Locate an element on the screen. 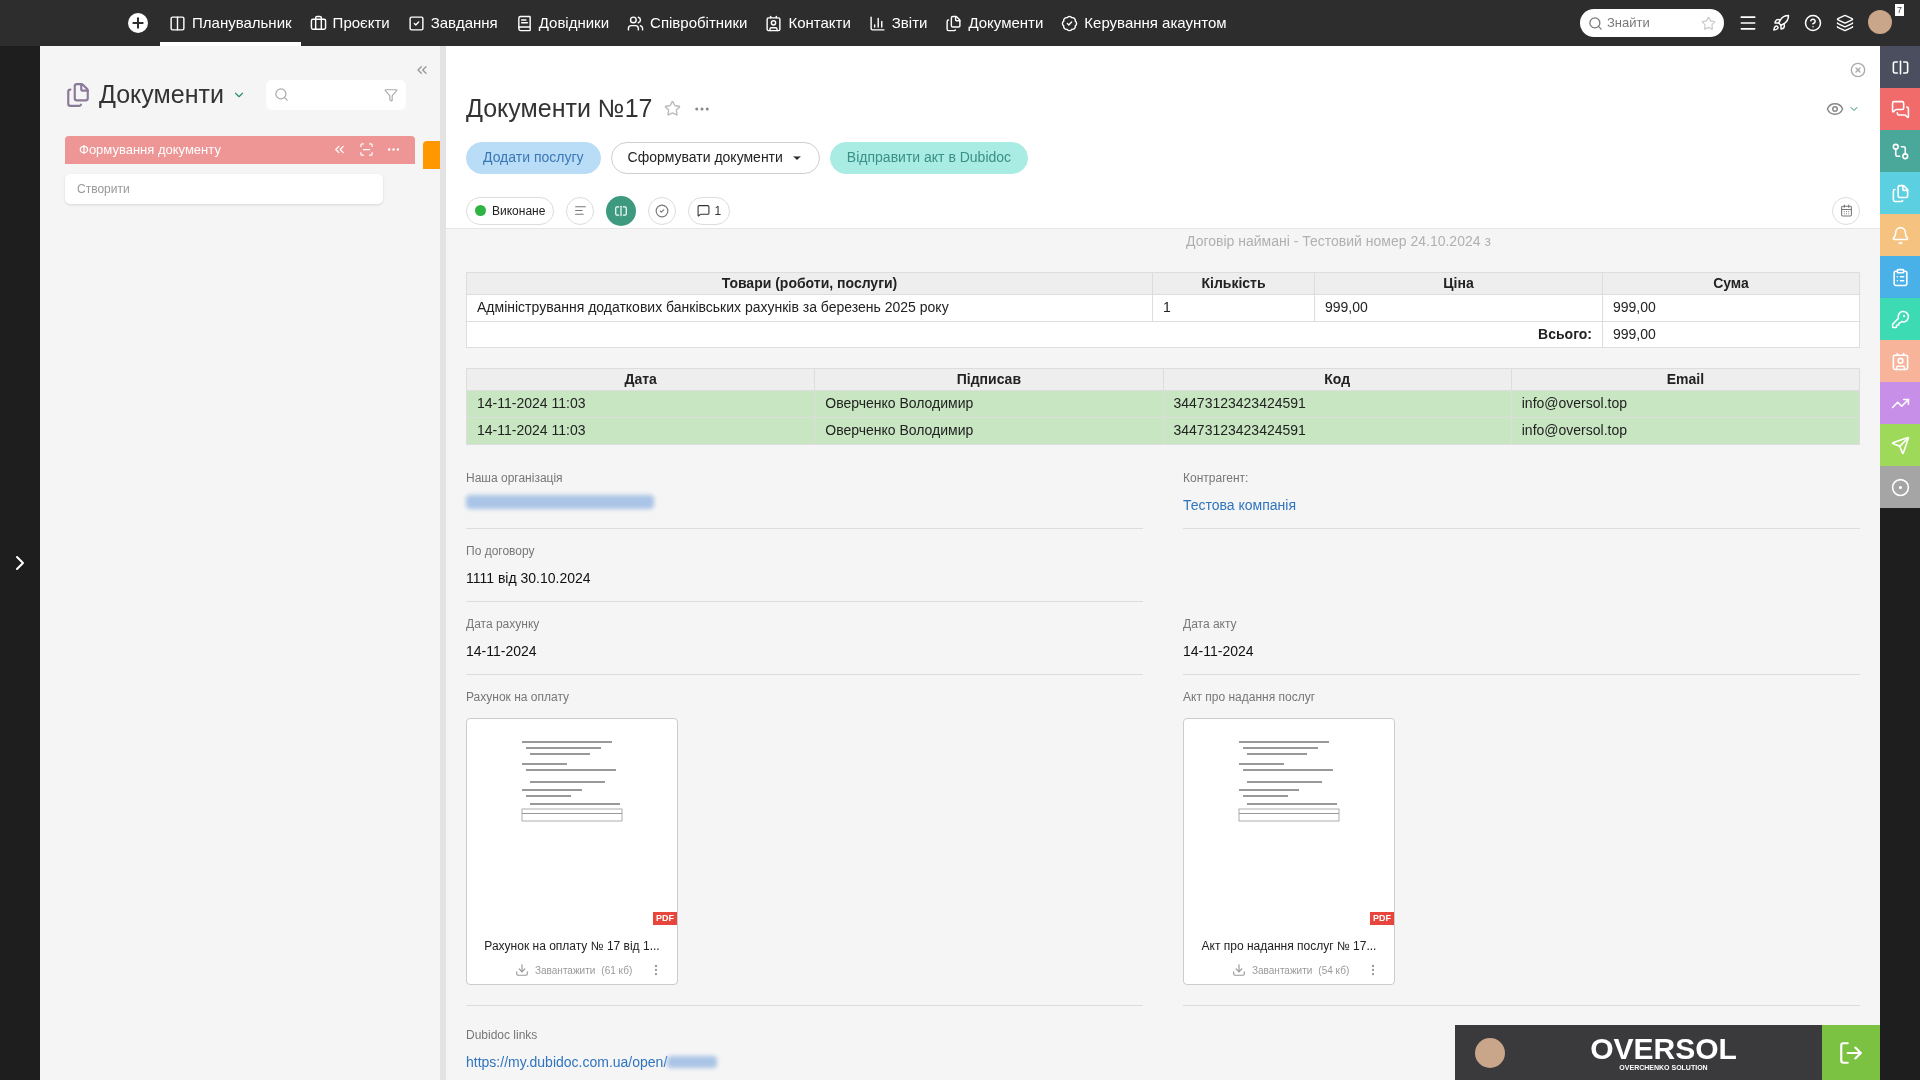 This screenshot has height=1080, width=1920. search-field: Знайти is located at coordinates (1652, 23).